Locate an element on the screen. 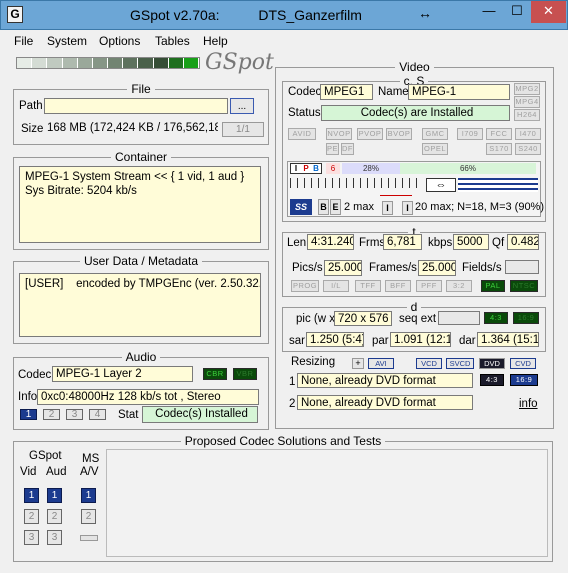 Image resolution: width=568 pixels, height=573 pixels. cbr-badge: CBR is located at coordinates (215, 374).